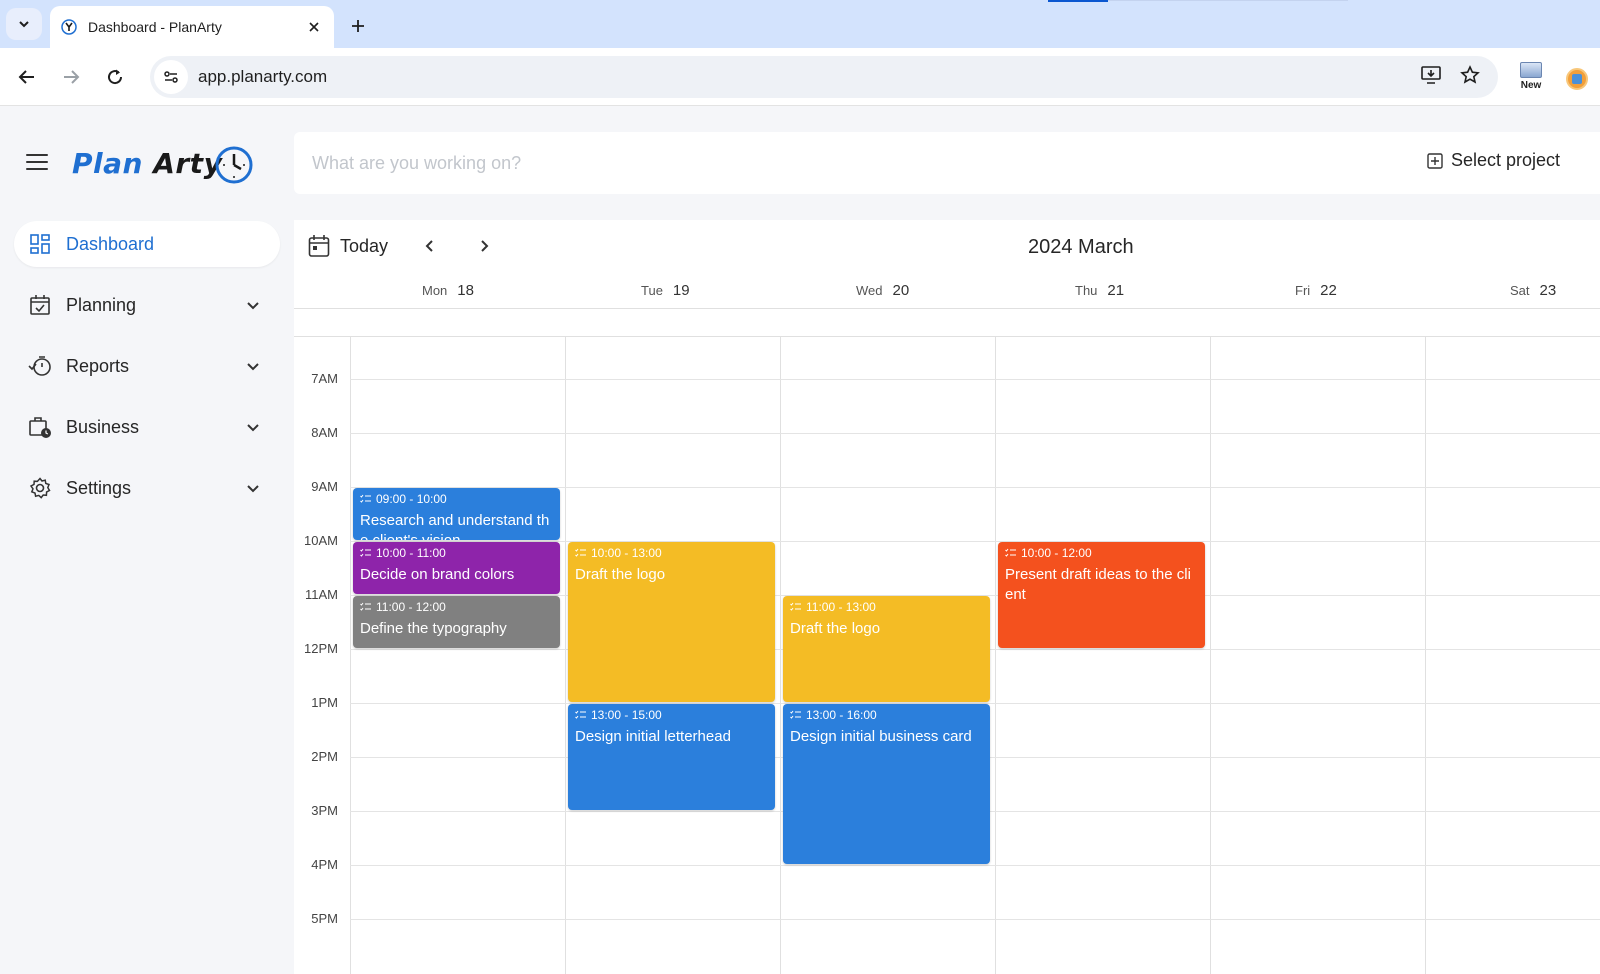  I want to click on browser-tabstrip: Dashboard - PlanArty, so click(800, 24).